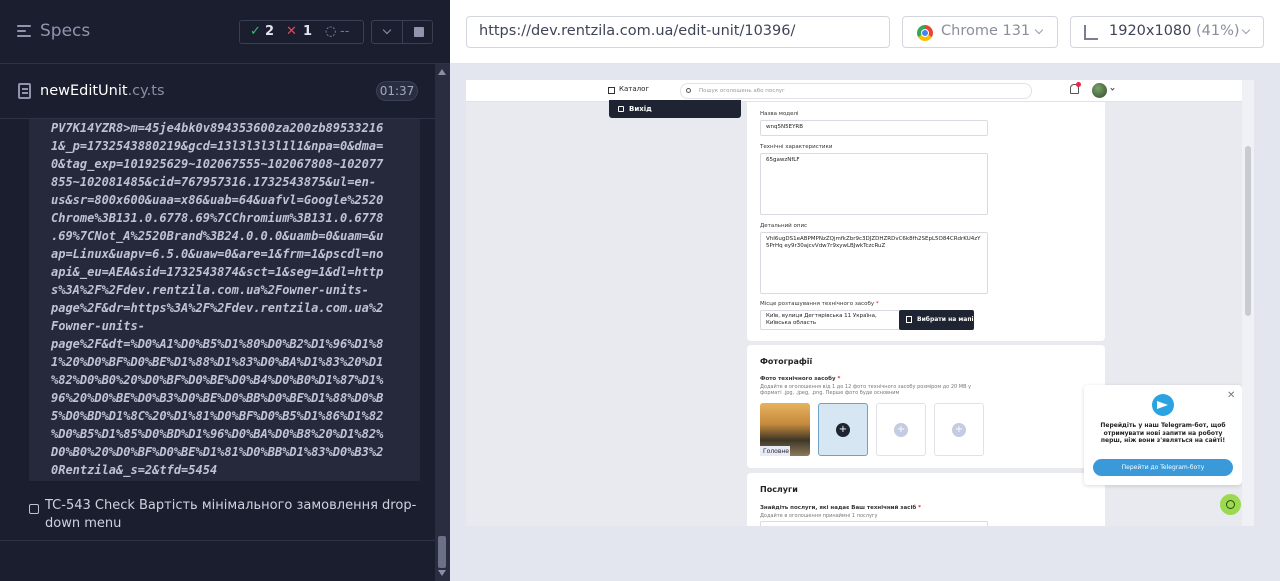 The image size is (1280, 581). What do you see at coordinates (611, 90) in the screenshot?
I see `catalog-grid-icon` at bounding box center [611, 90].